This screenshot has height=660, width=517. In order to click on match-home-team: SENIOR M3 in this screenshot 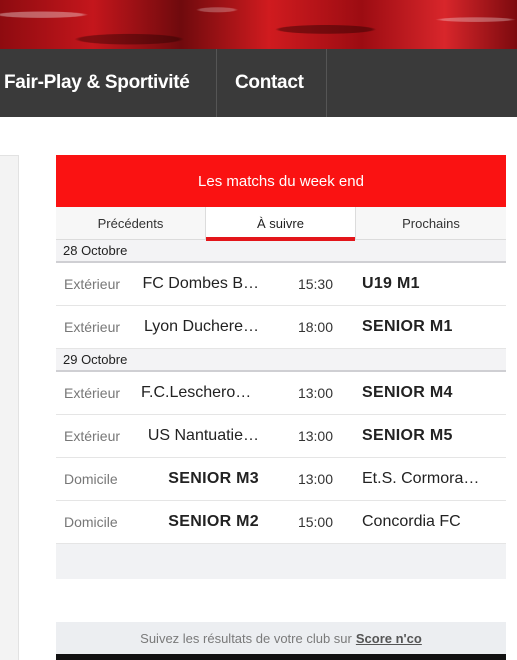, I will do `click(213, 478)`.